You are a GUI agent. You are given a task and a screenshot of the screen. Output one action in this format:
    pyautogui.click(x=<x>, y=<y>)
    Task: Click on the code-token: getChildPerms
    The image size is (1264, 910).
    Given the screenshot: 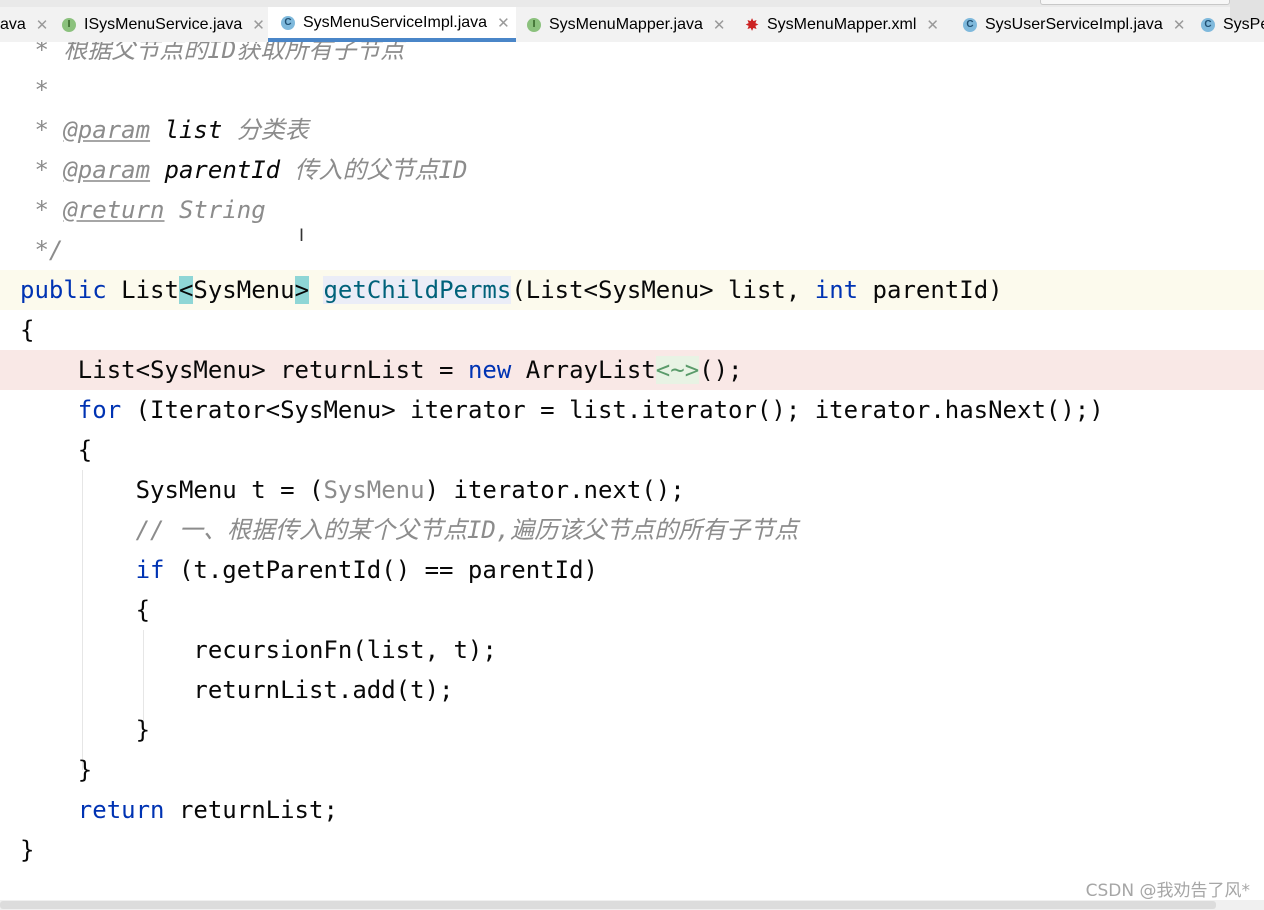 What is the action you would take?
    pyautogui.click(x=417, y=290)
    